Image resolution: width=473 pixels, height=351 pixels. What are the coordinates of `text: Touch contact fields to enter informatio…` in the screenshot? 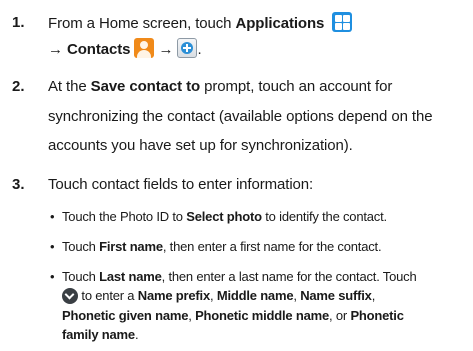 It's located at (181, 184).